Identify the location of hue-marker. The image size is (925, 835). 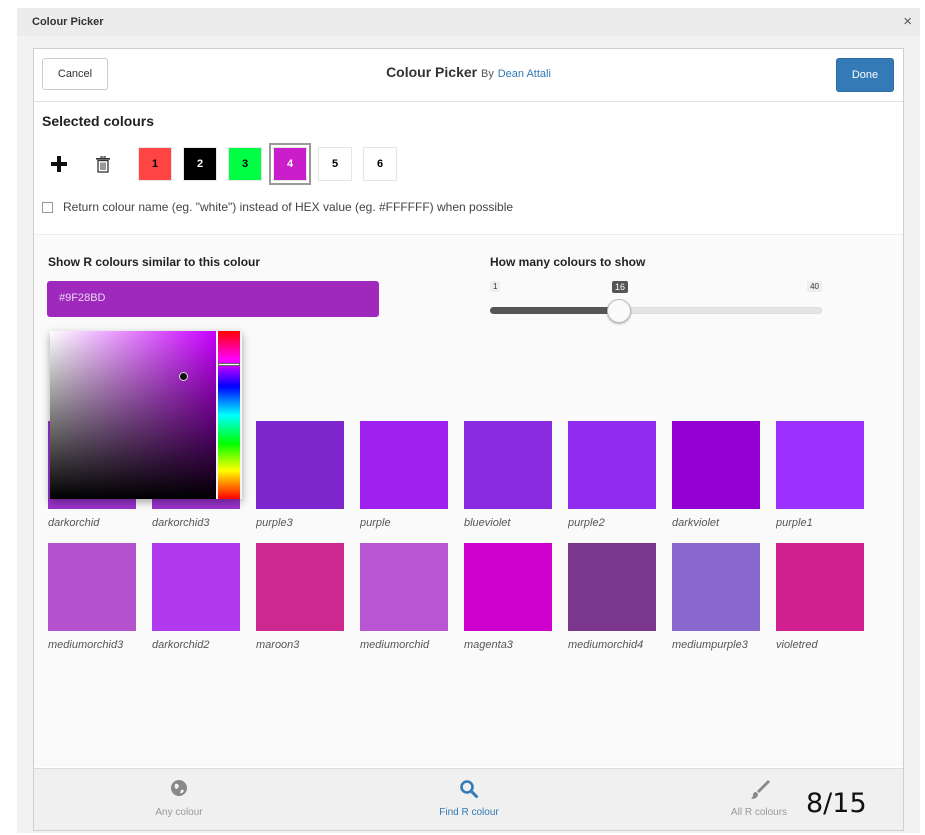
(229, 364).